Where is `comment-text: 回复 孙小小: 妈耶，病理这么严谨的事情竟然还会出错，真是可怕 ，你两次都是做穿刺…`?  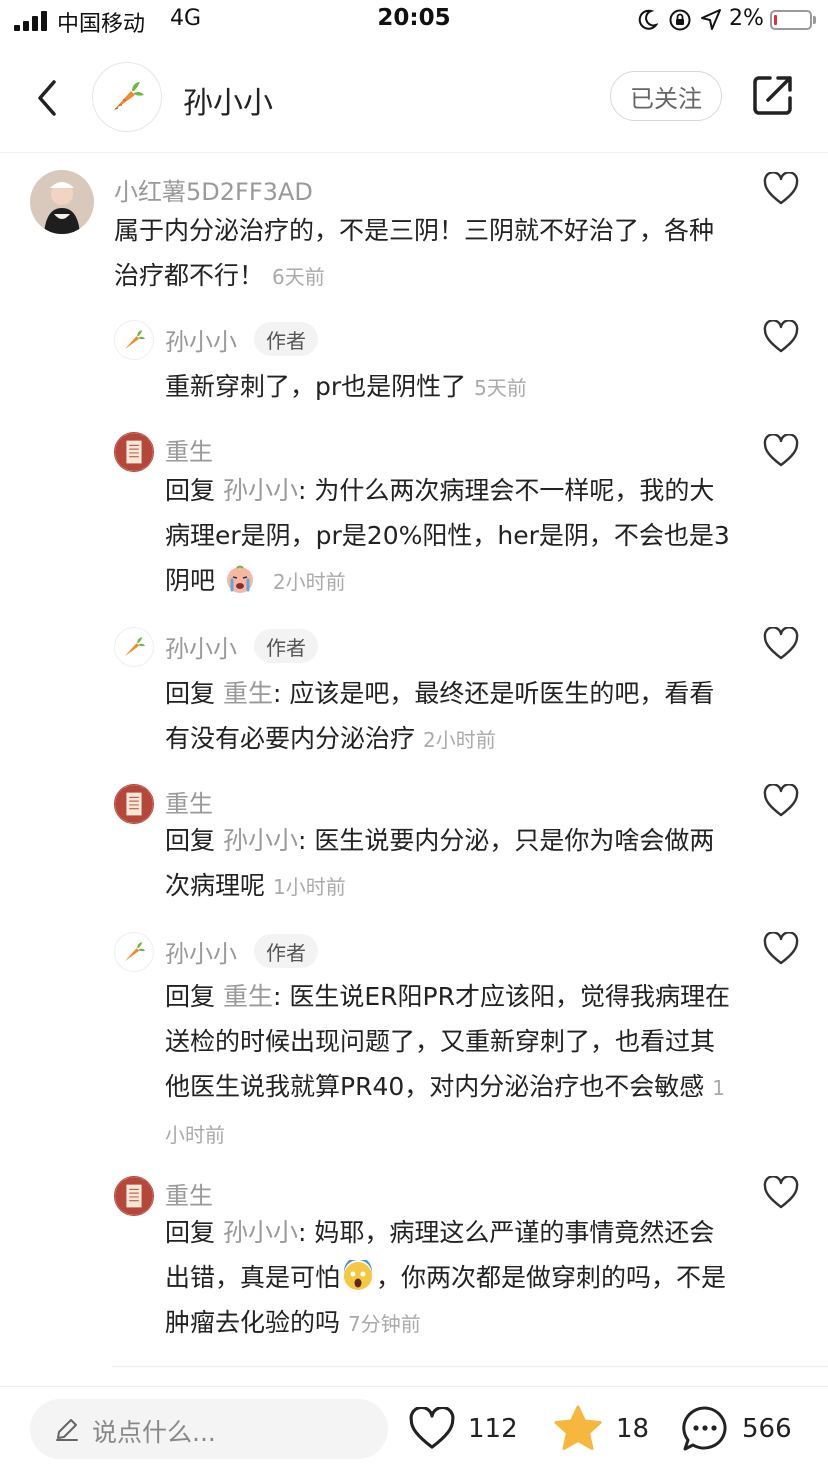 comment-text: 回复 孙小小: 妈耶，病理这么严谨的事情竟然还会出错，真是可怕 ，你两次都是做穿刺… is located at coordinates (450, 1278).